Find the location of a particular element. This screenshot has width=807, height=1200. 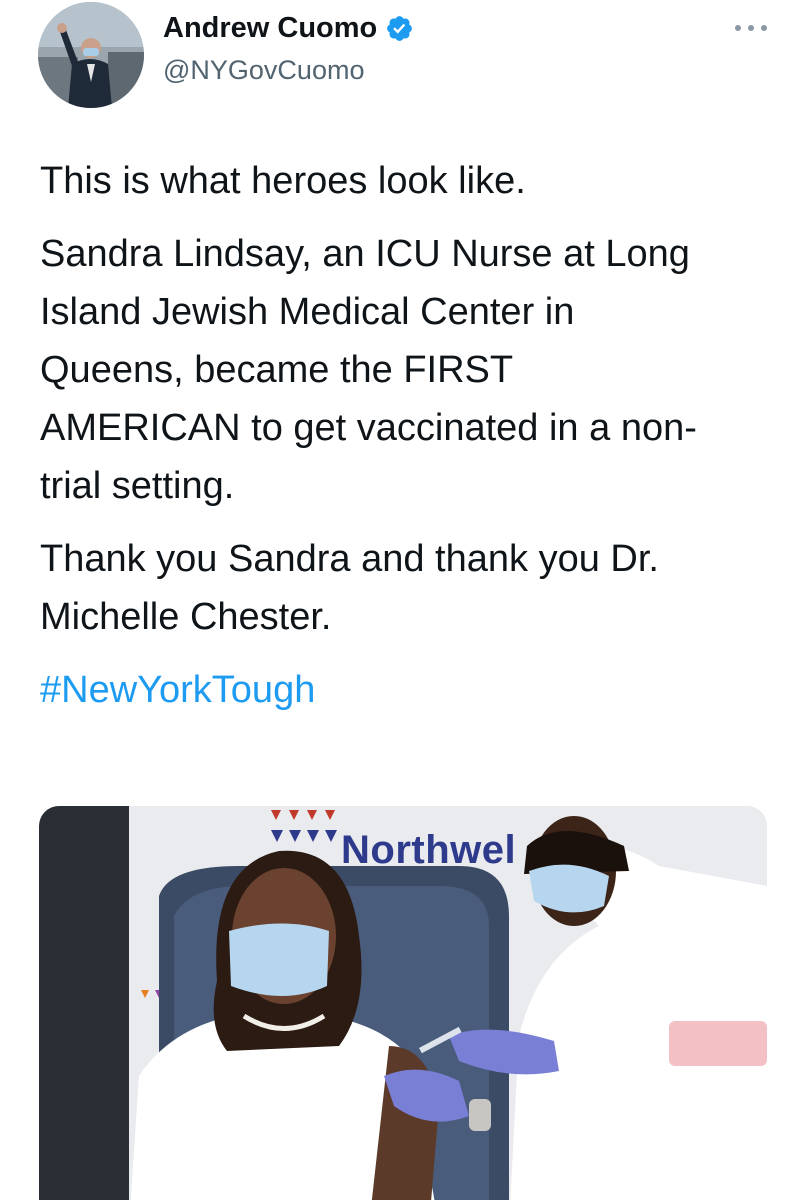

verified-badge-icon is located at coordinates (400, 28).